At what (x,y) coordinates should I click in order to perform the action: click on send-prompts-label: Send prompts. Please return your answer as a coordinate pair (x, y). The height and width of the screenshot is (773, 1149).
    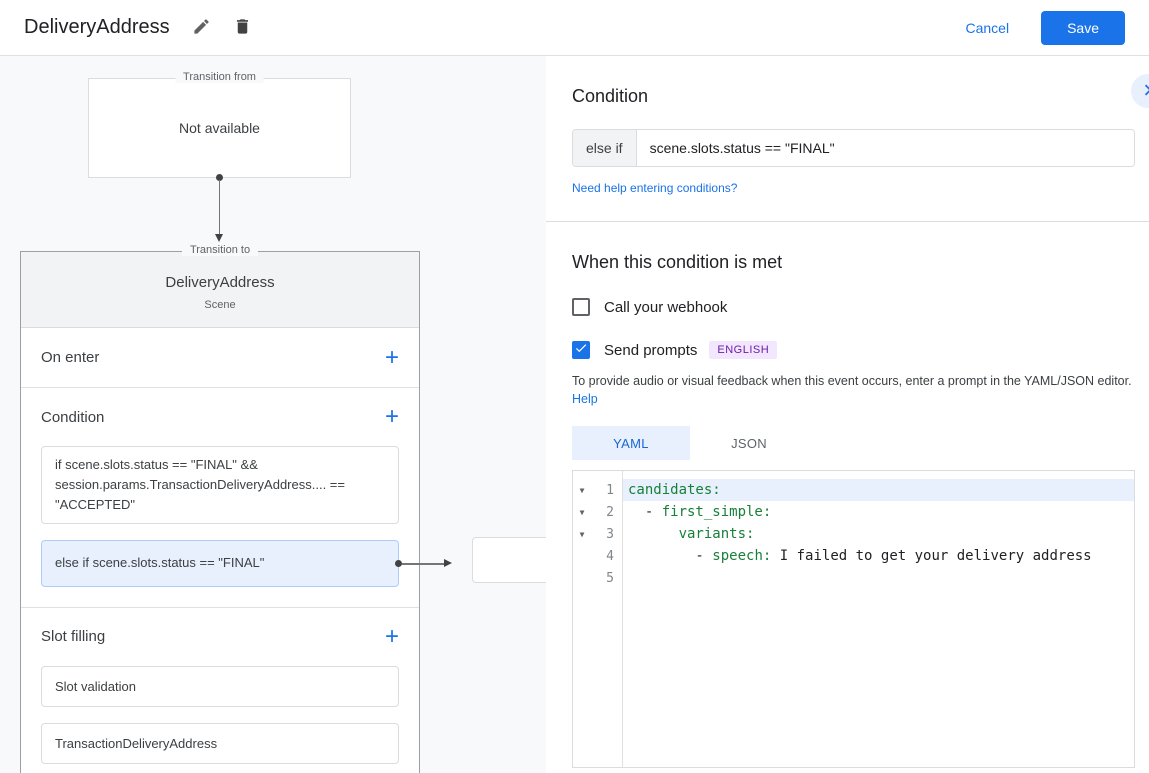
    Looking at the image, I should click on (651, 350).